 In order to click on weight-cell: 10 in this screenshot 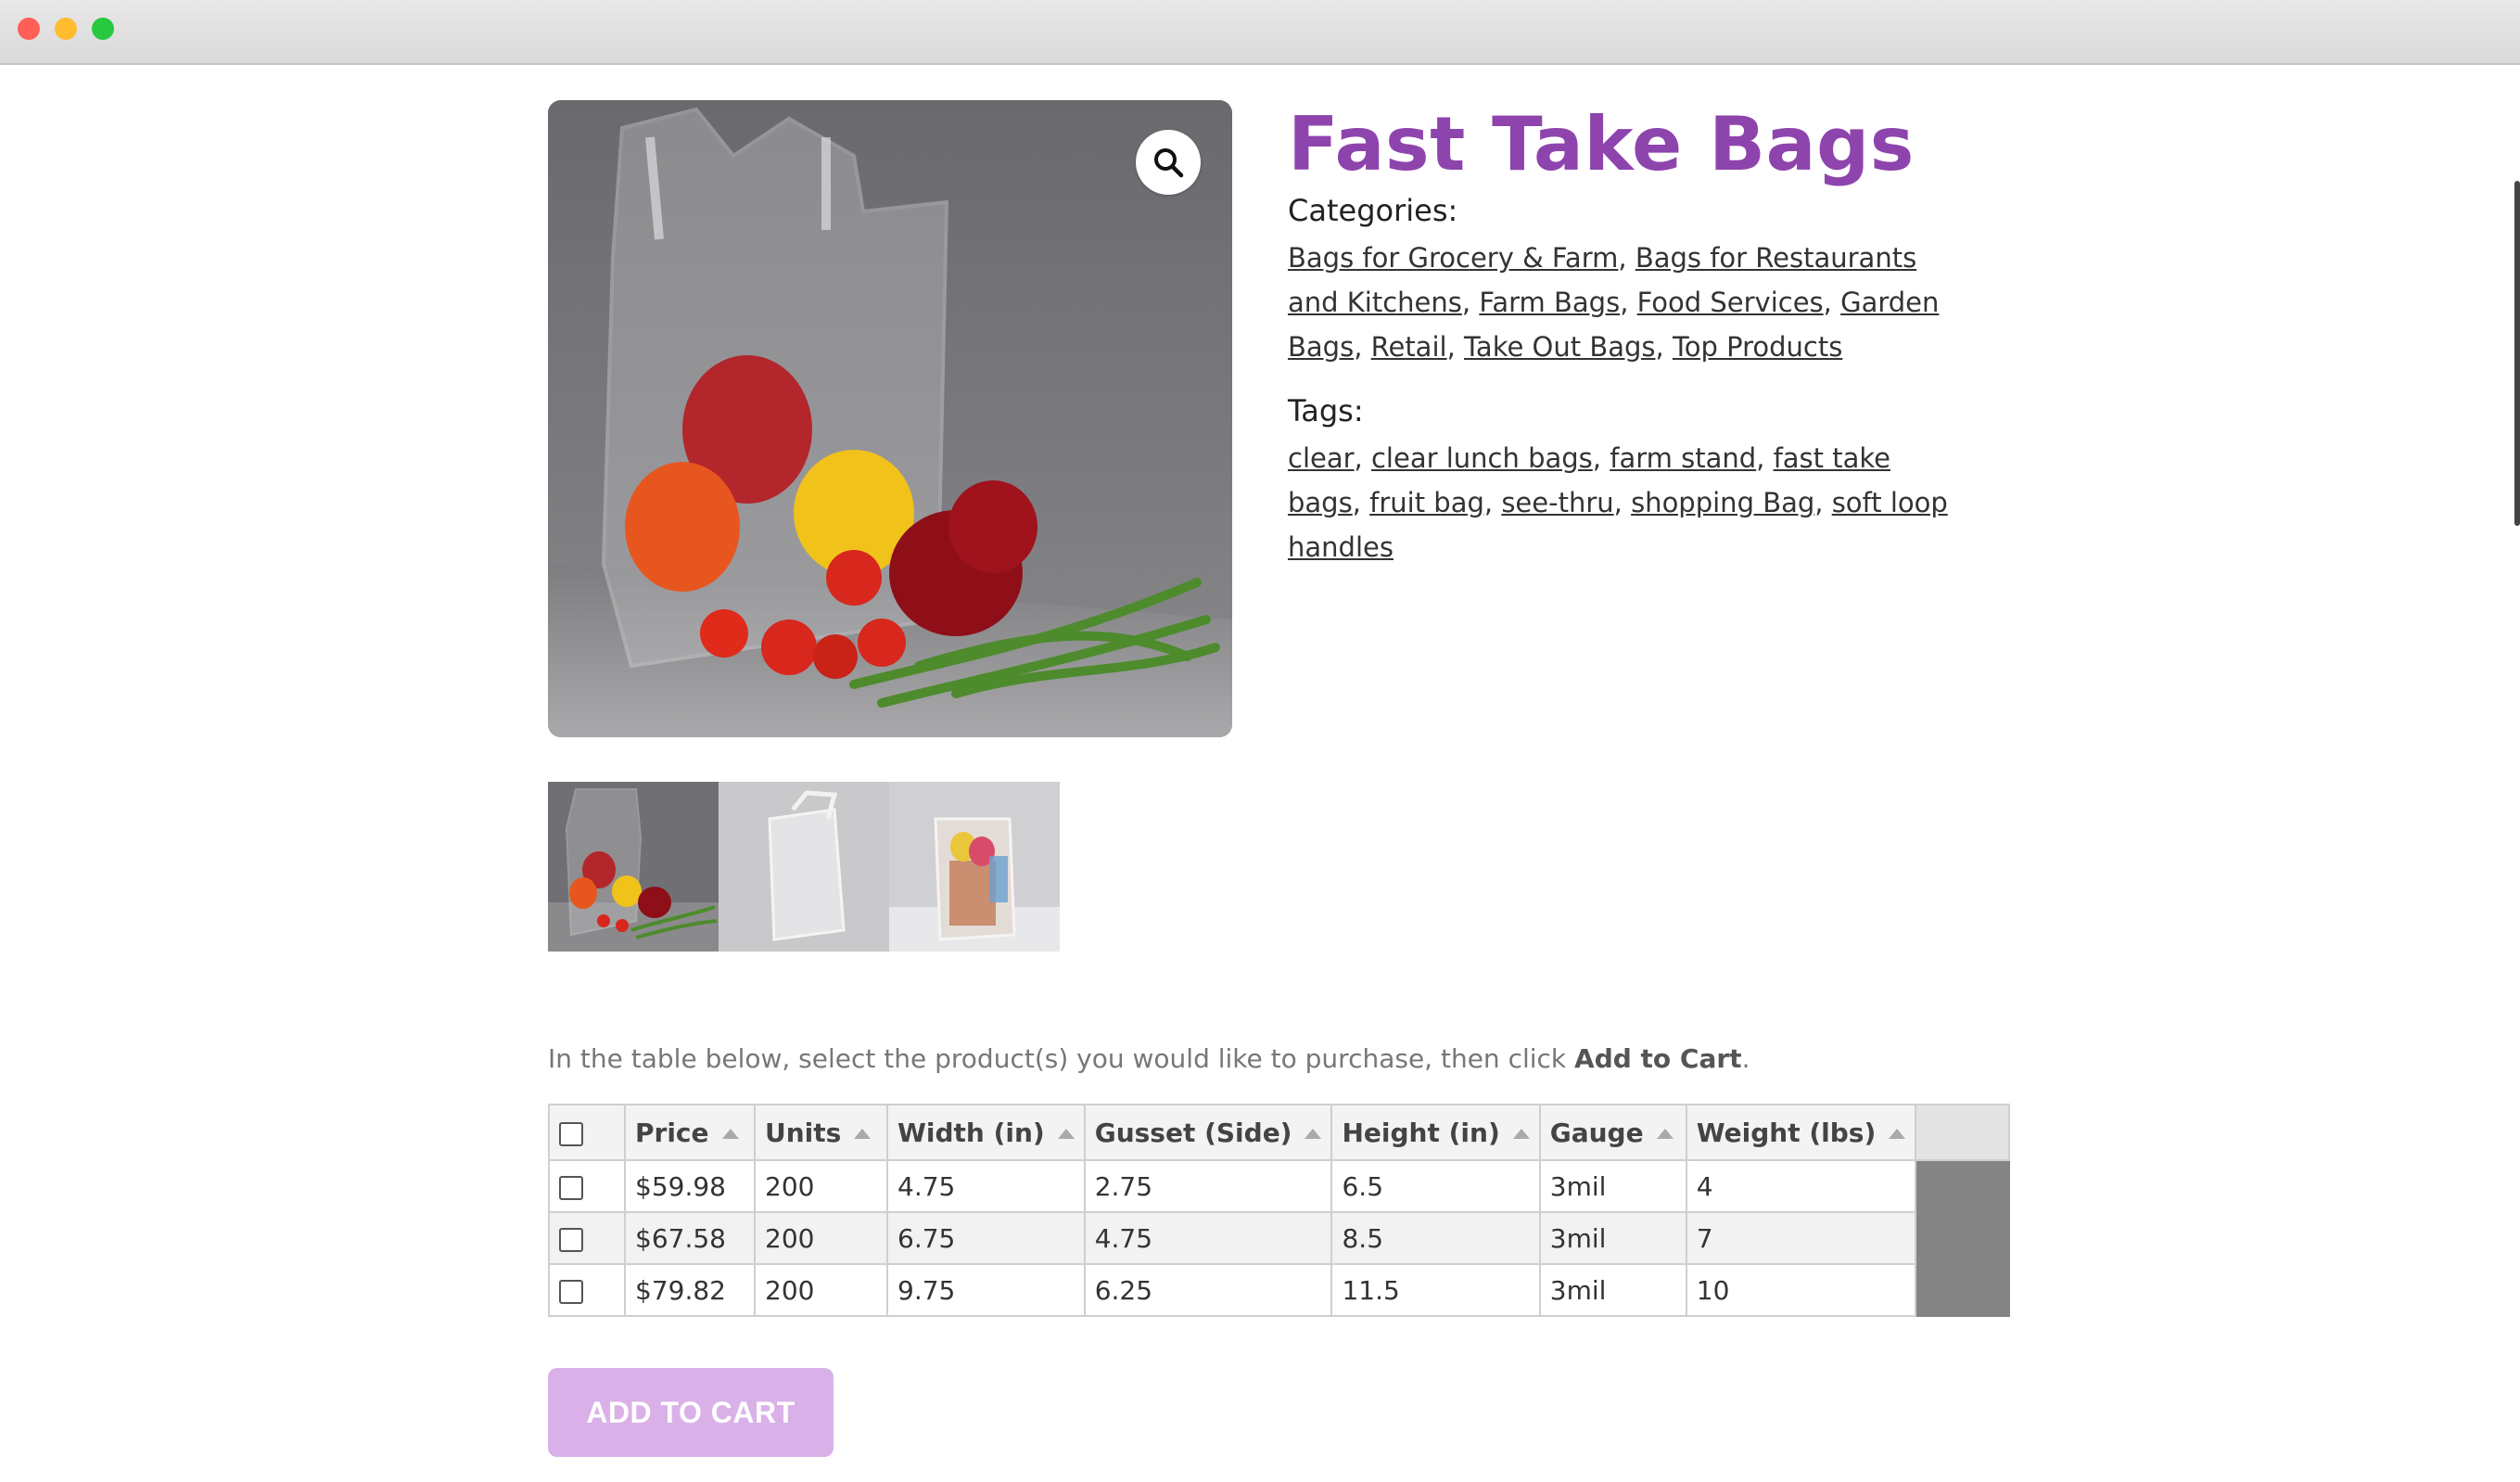, I will do `click(1801, 1290)`.